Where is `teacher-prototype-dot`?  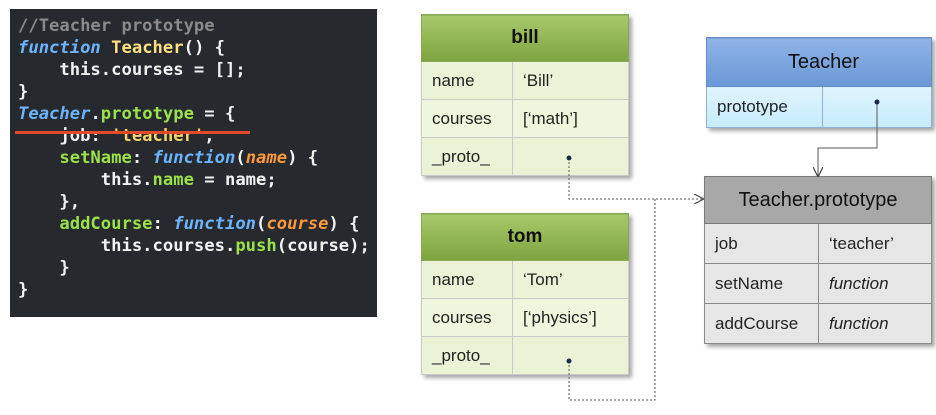
teacher-prototype-dot is located at coordinates (877, 102).